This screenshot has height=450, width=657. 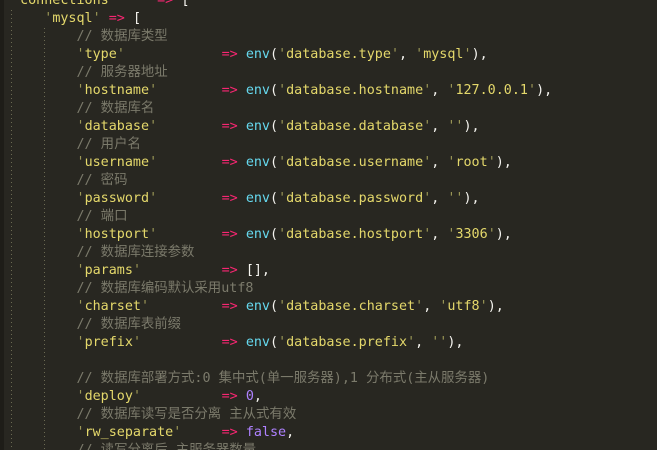 I want to click on code-token: database.database, so click(x=355, y=126).